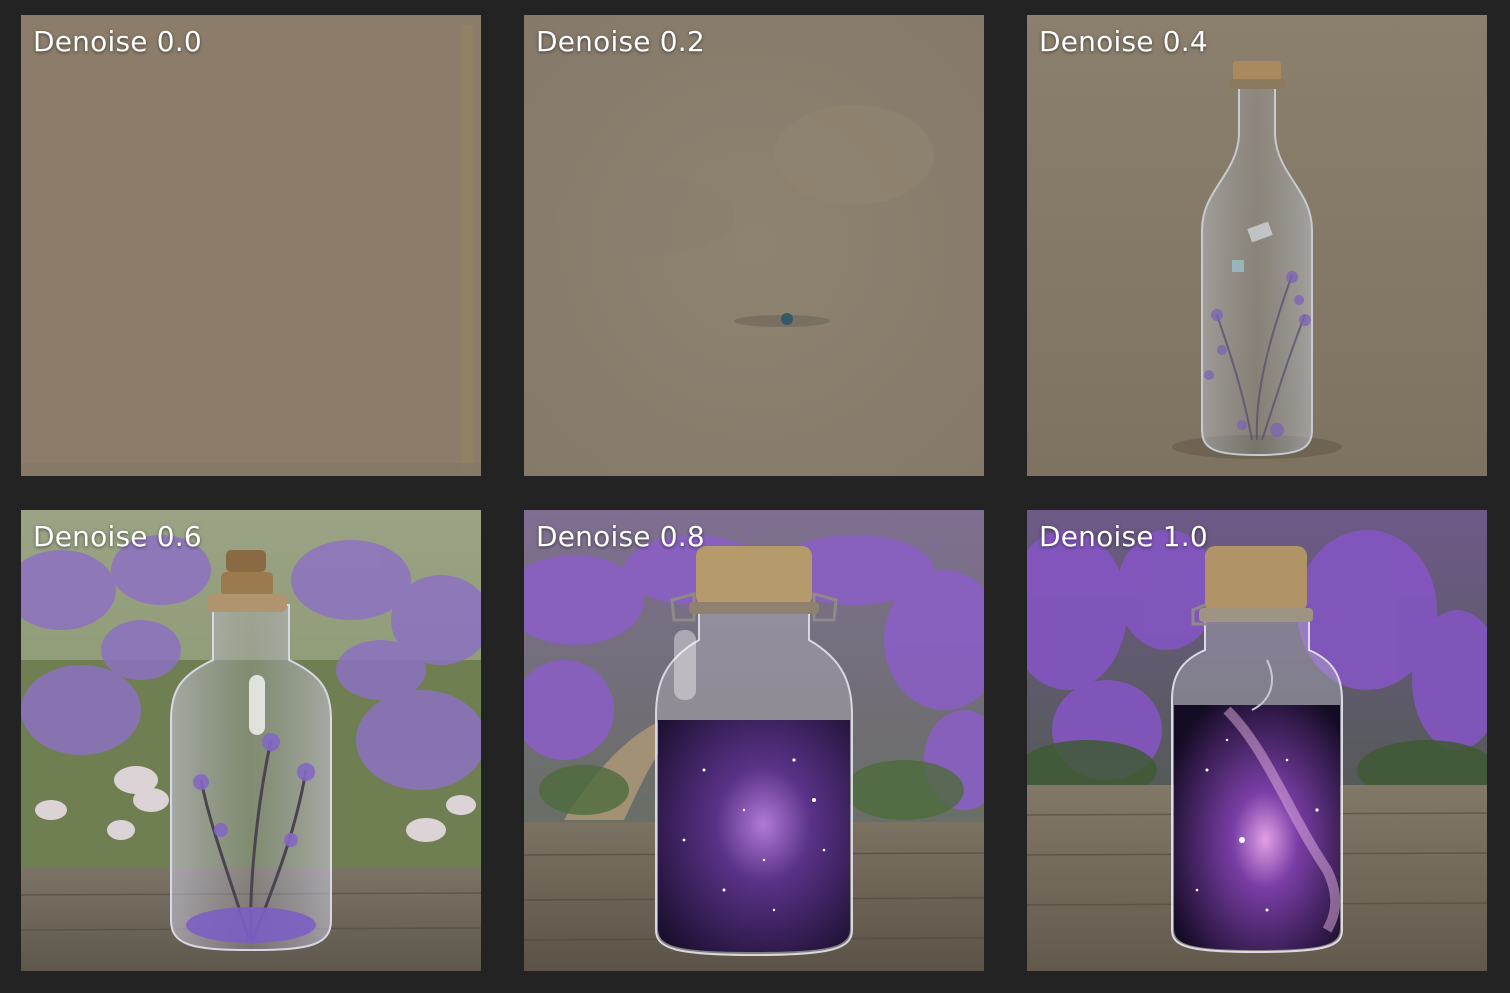 The width and height of the screenshot is (1510, 993). I want to click on bottle-in-lavender-field-image, so click(251, 740).